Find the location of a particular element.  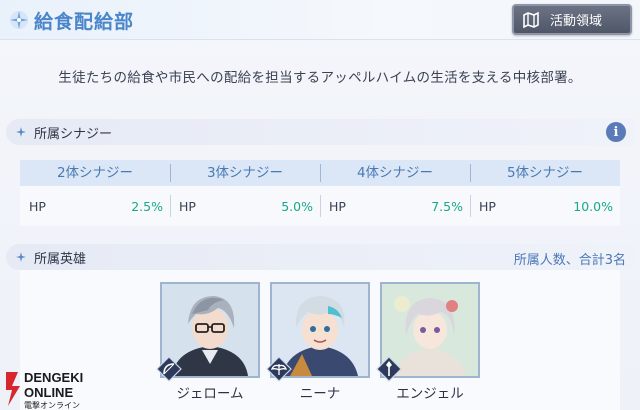

synergy-header: 2体シナジー is located at coordinates (95, 173).